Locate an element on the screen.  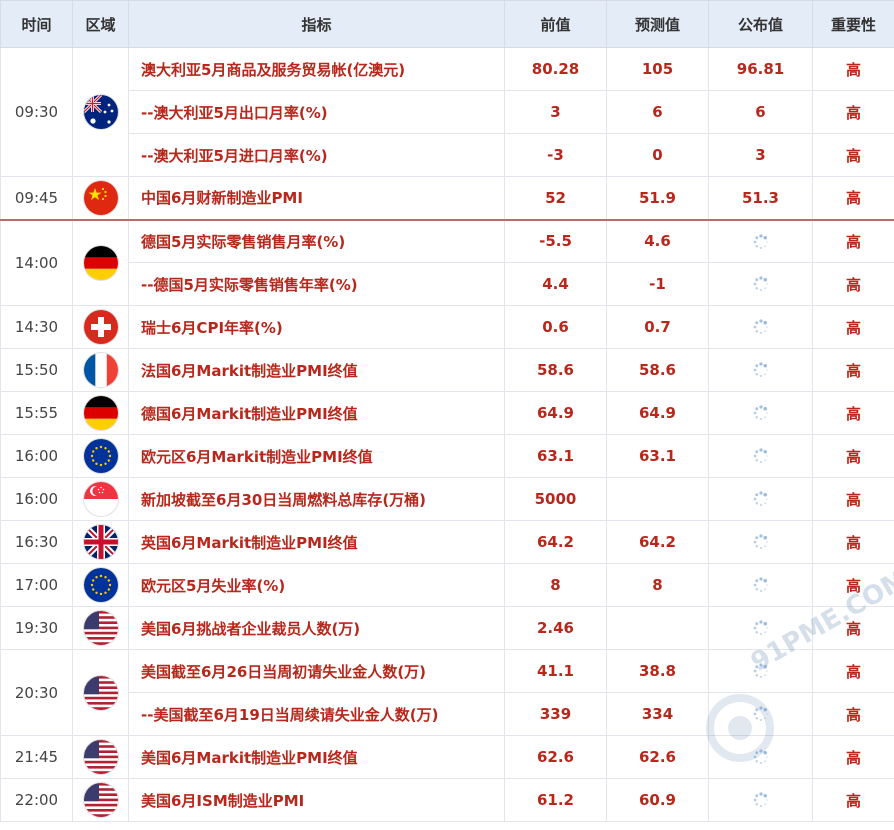
row-indicator: 美国6月挑战者企业裁员人数(万) is located at coordinates (316, 628).